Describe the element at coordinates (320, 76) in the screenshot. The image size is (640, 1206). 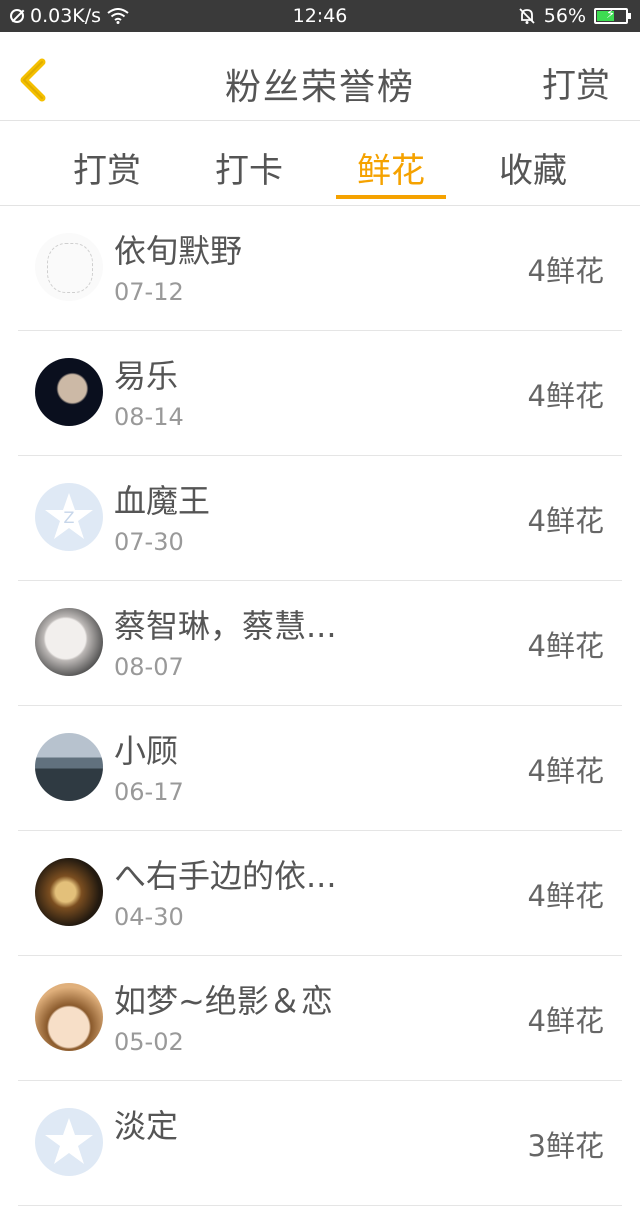
I see `header: 粉丝荣誉榜 打赏` at that location.